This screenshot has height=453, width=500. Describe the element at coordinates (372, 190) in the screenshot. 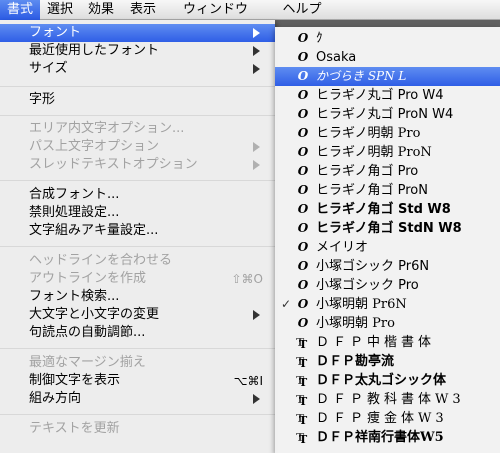

I see `font-name: ヒラギノ角ゴ ProN` at that location.